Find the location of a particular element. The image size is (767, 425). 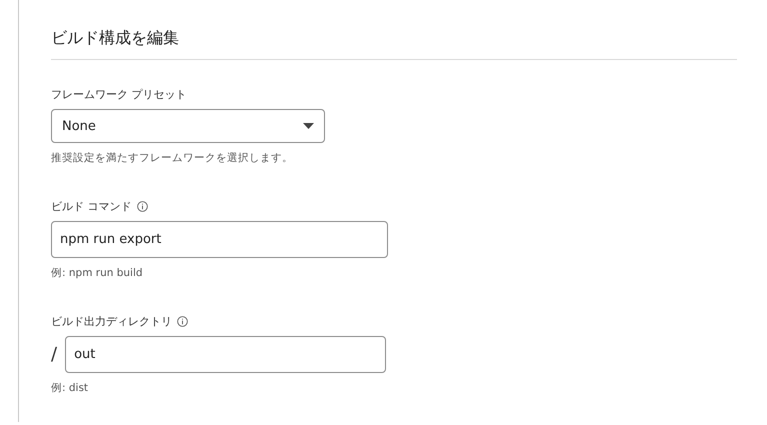

field-label: ビルド出力ディレクトリ is located at coordinates (111, 321).